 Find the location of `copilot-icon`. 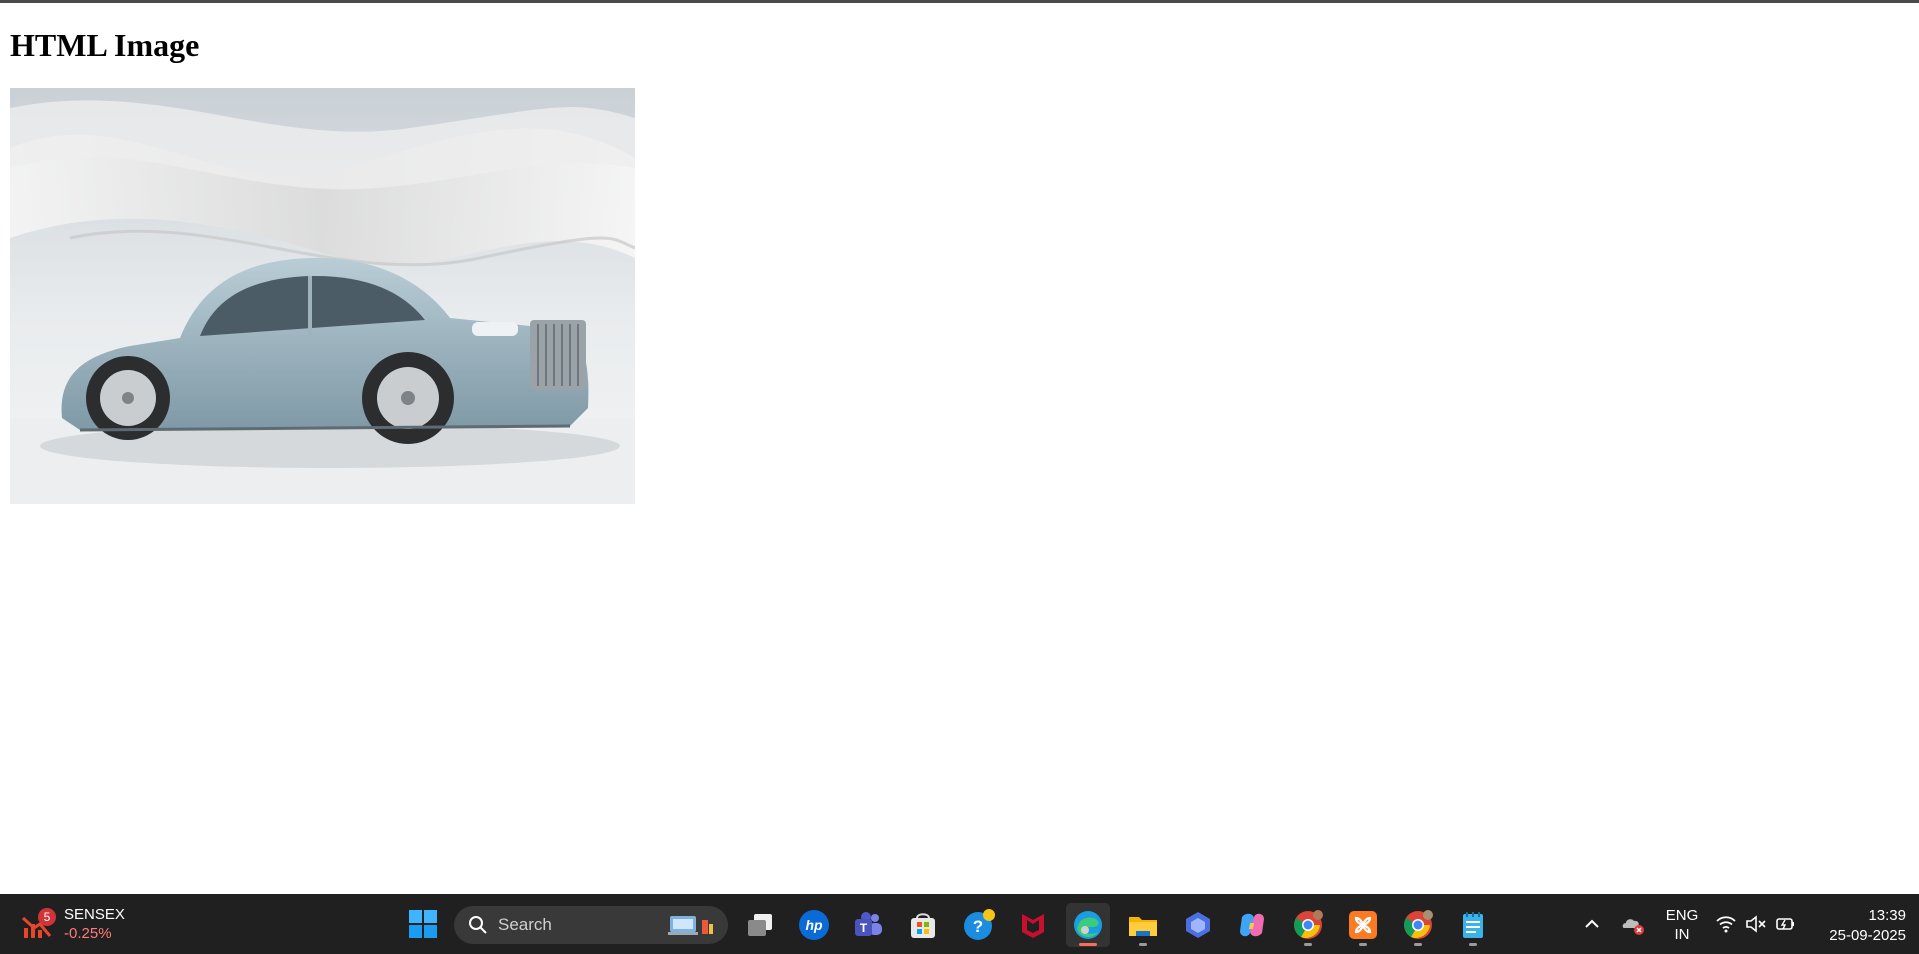

copilot-icon is located at coordinates (1252, 925).